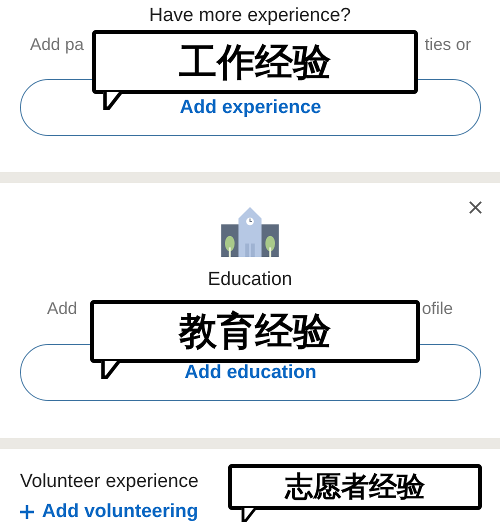 The image size is (500, 524). Describe the element at coordinates (355, 487) in the screenshot. I see `callout-text: 志愿者经验` at that location.